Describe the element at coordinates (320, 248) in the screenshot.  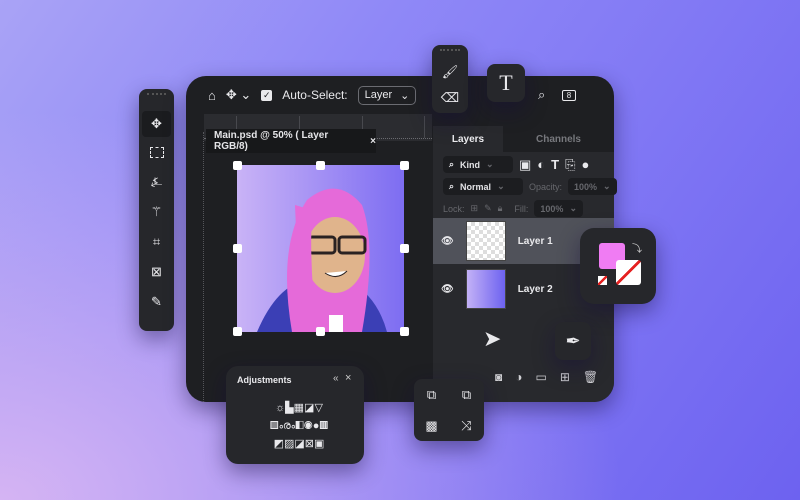
I see `canvas-artwork` at that location.